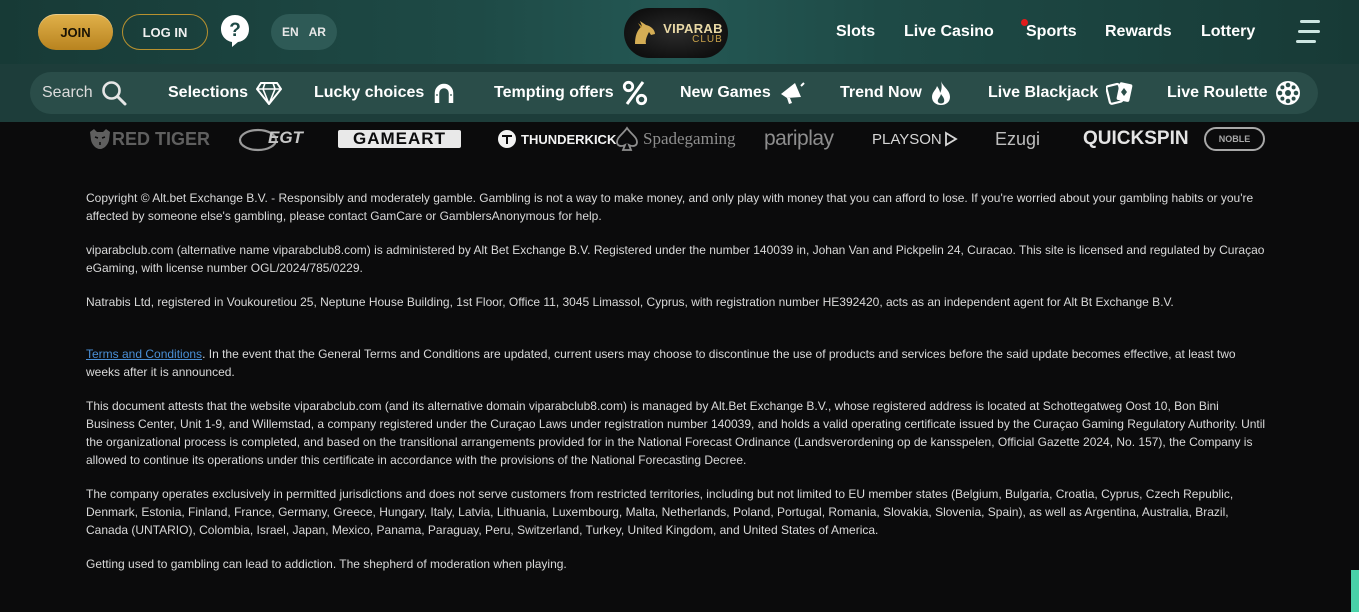 The height and width of the screenshot is (612, 1359). Describe the element at coordinates (792, 93) in the screenshot. I see `megaphone-icon` at that location.